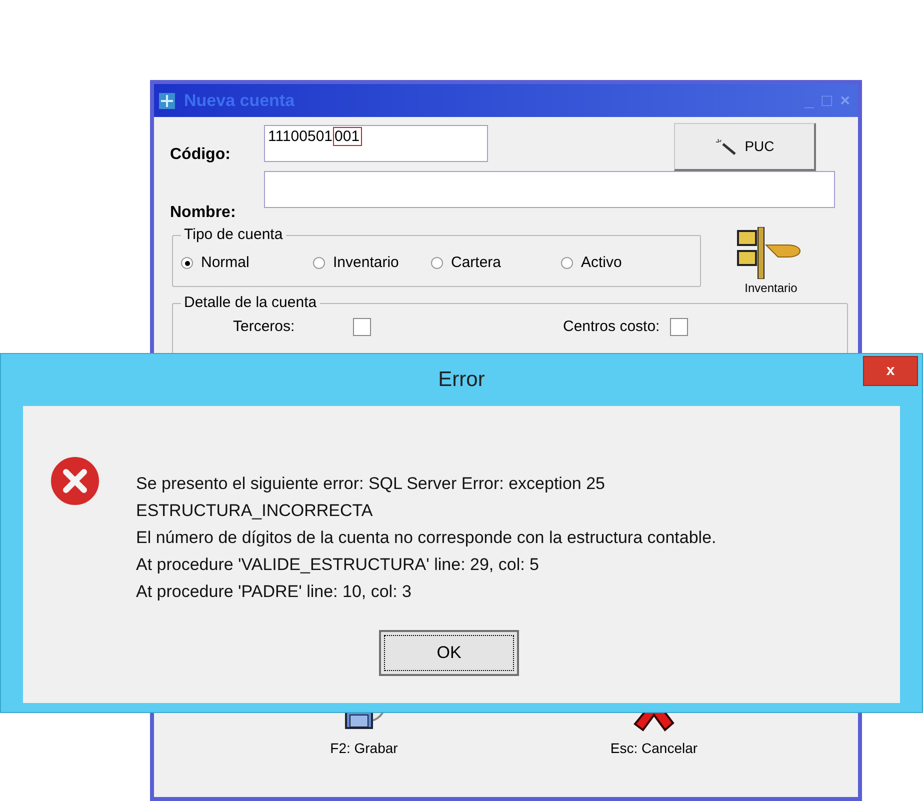  Describe the element at coordinates (745, 147) in the screenshot. I see `puc-button: PUC` at that location.